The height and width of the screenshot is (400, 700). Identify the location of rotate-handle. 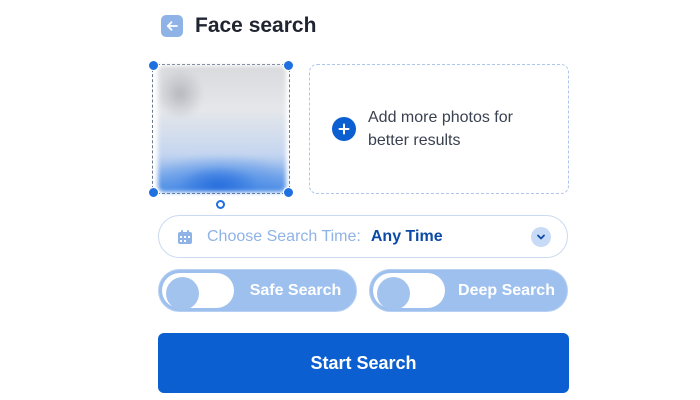
(220, 204).